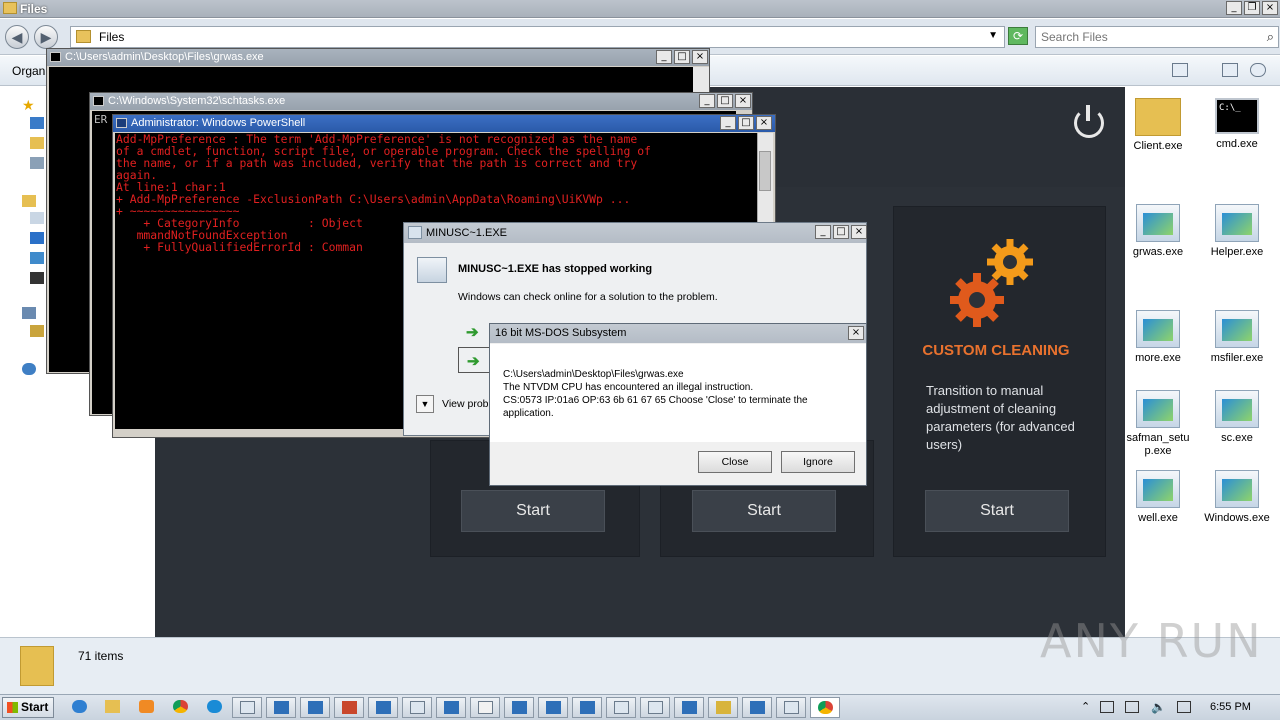  I want to click on power-icon, so click(1089, 121).